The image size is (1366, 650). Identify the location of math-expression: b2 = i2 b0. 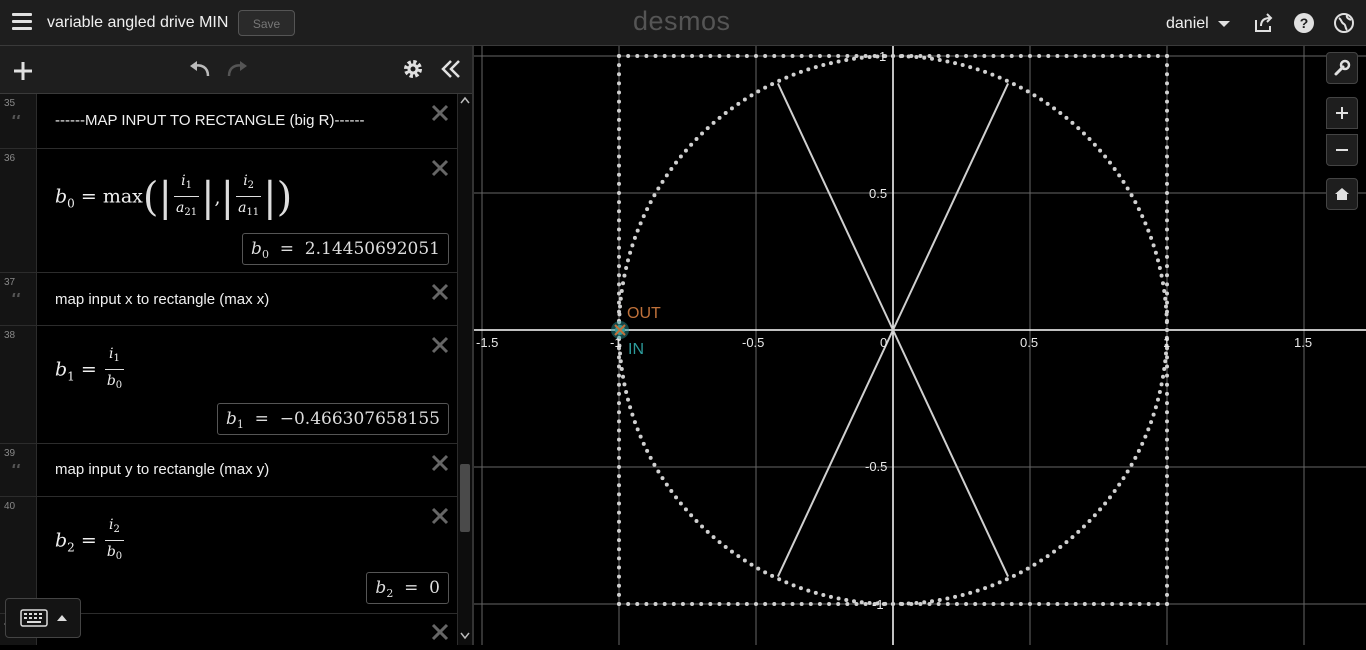
(90, 541).